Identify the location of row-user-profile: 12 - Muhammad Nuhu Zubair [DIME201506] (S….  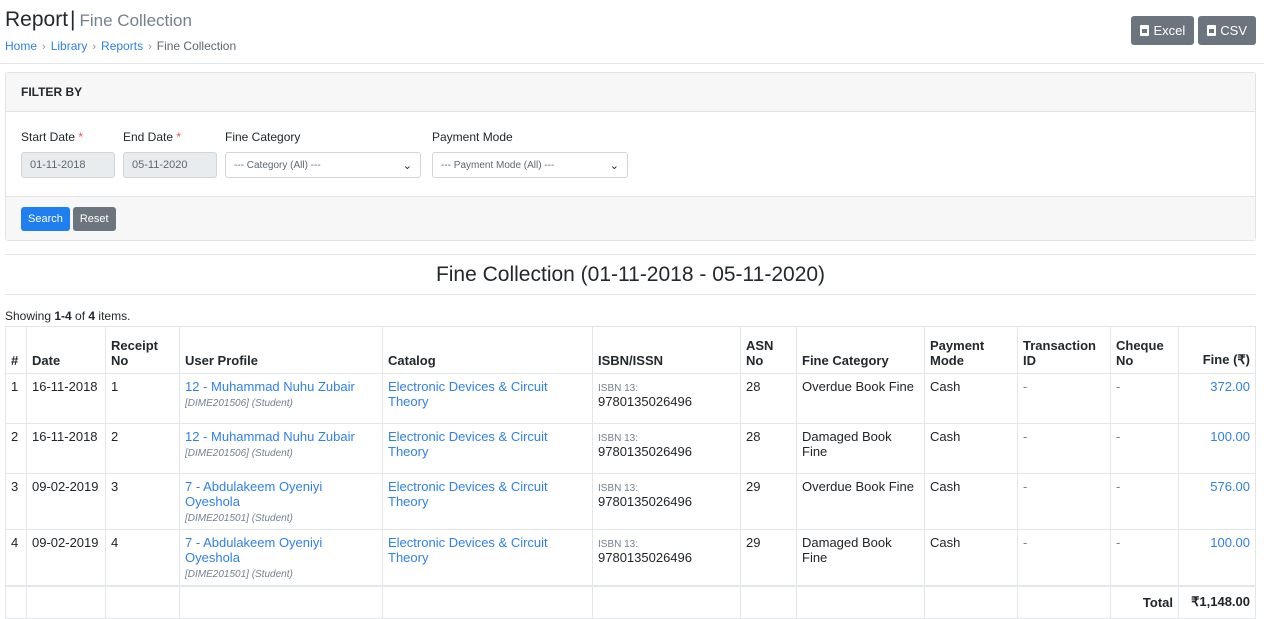
(281, 398).